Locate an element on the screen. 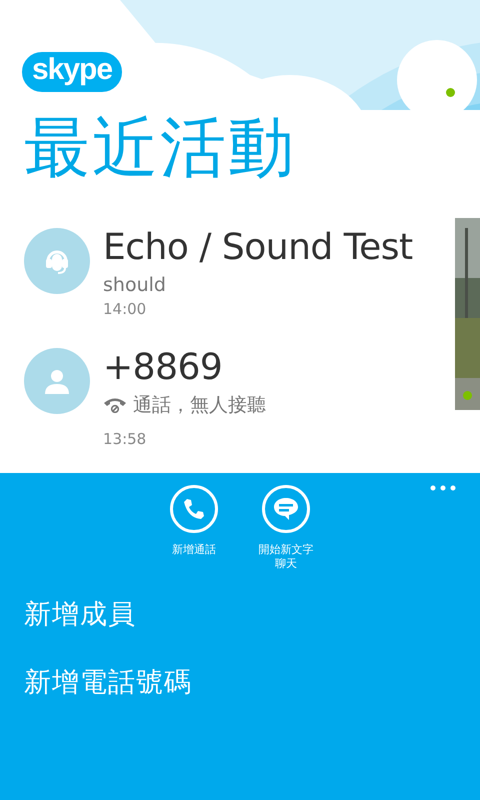  app-bar-button: 開始新文字聊天 is located at coordinates (286, 528).